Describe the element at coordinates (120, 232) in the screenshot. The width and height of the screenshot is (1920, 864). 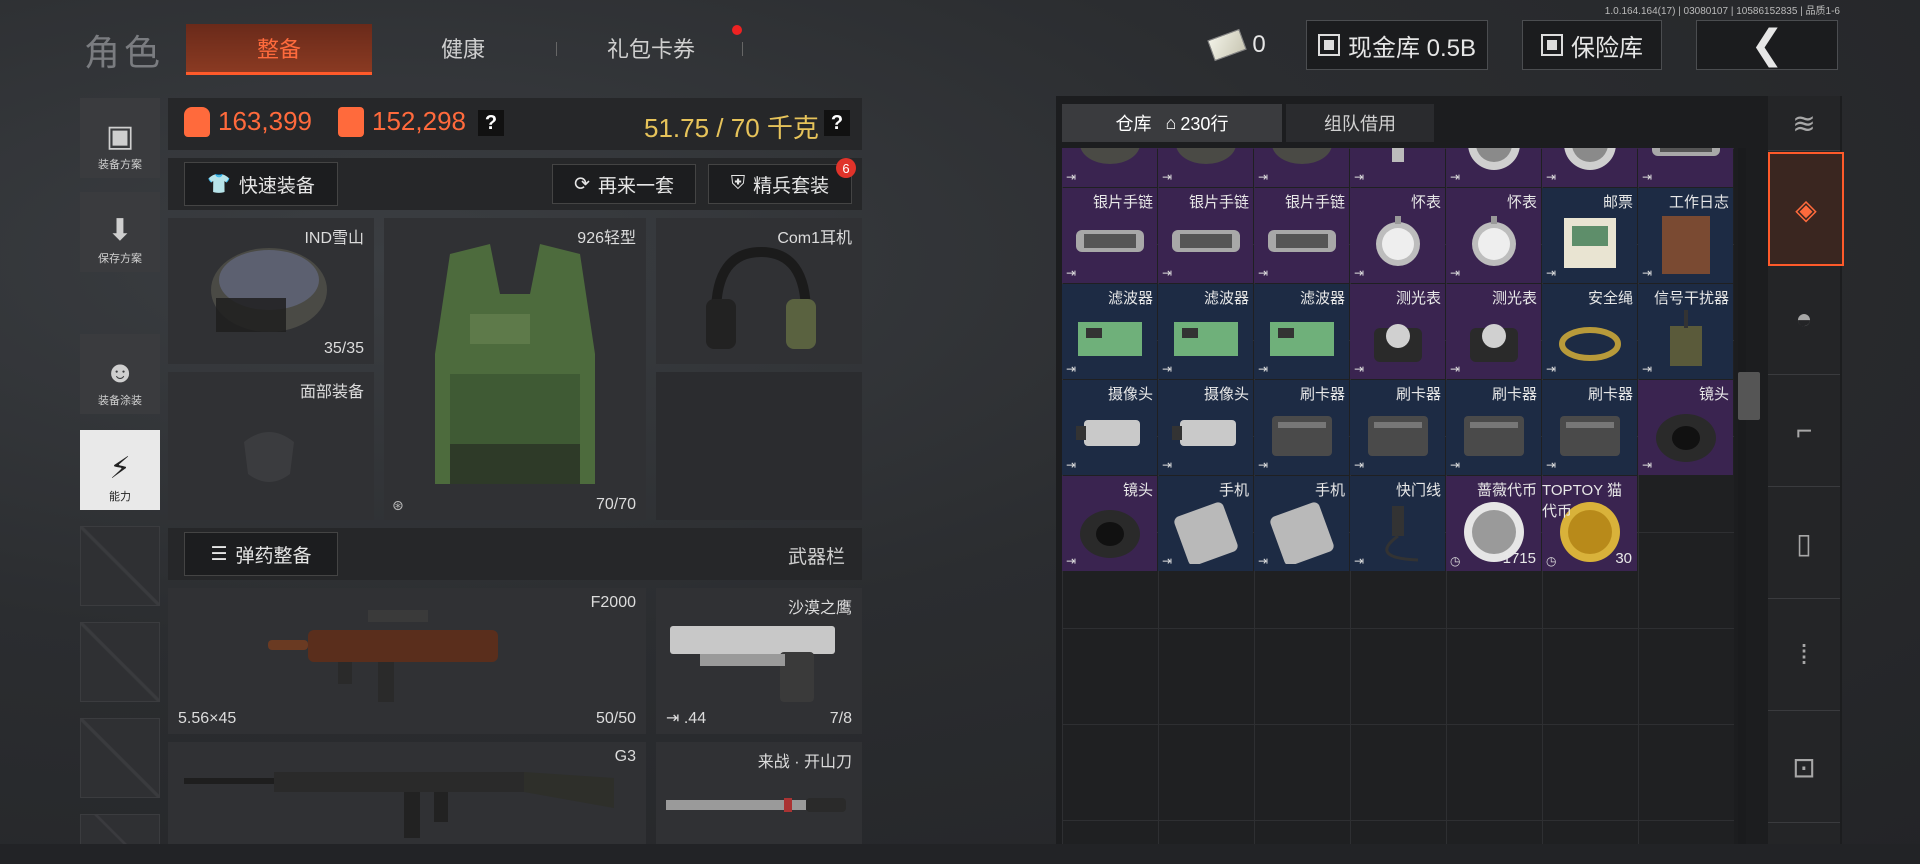
I see `save-plan-button: ⬇ 保存方案` at that location.